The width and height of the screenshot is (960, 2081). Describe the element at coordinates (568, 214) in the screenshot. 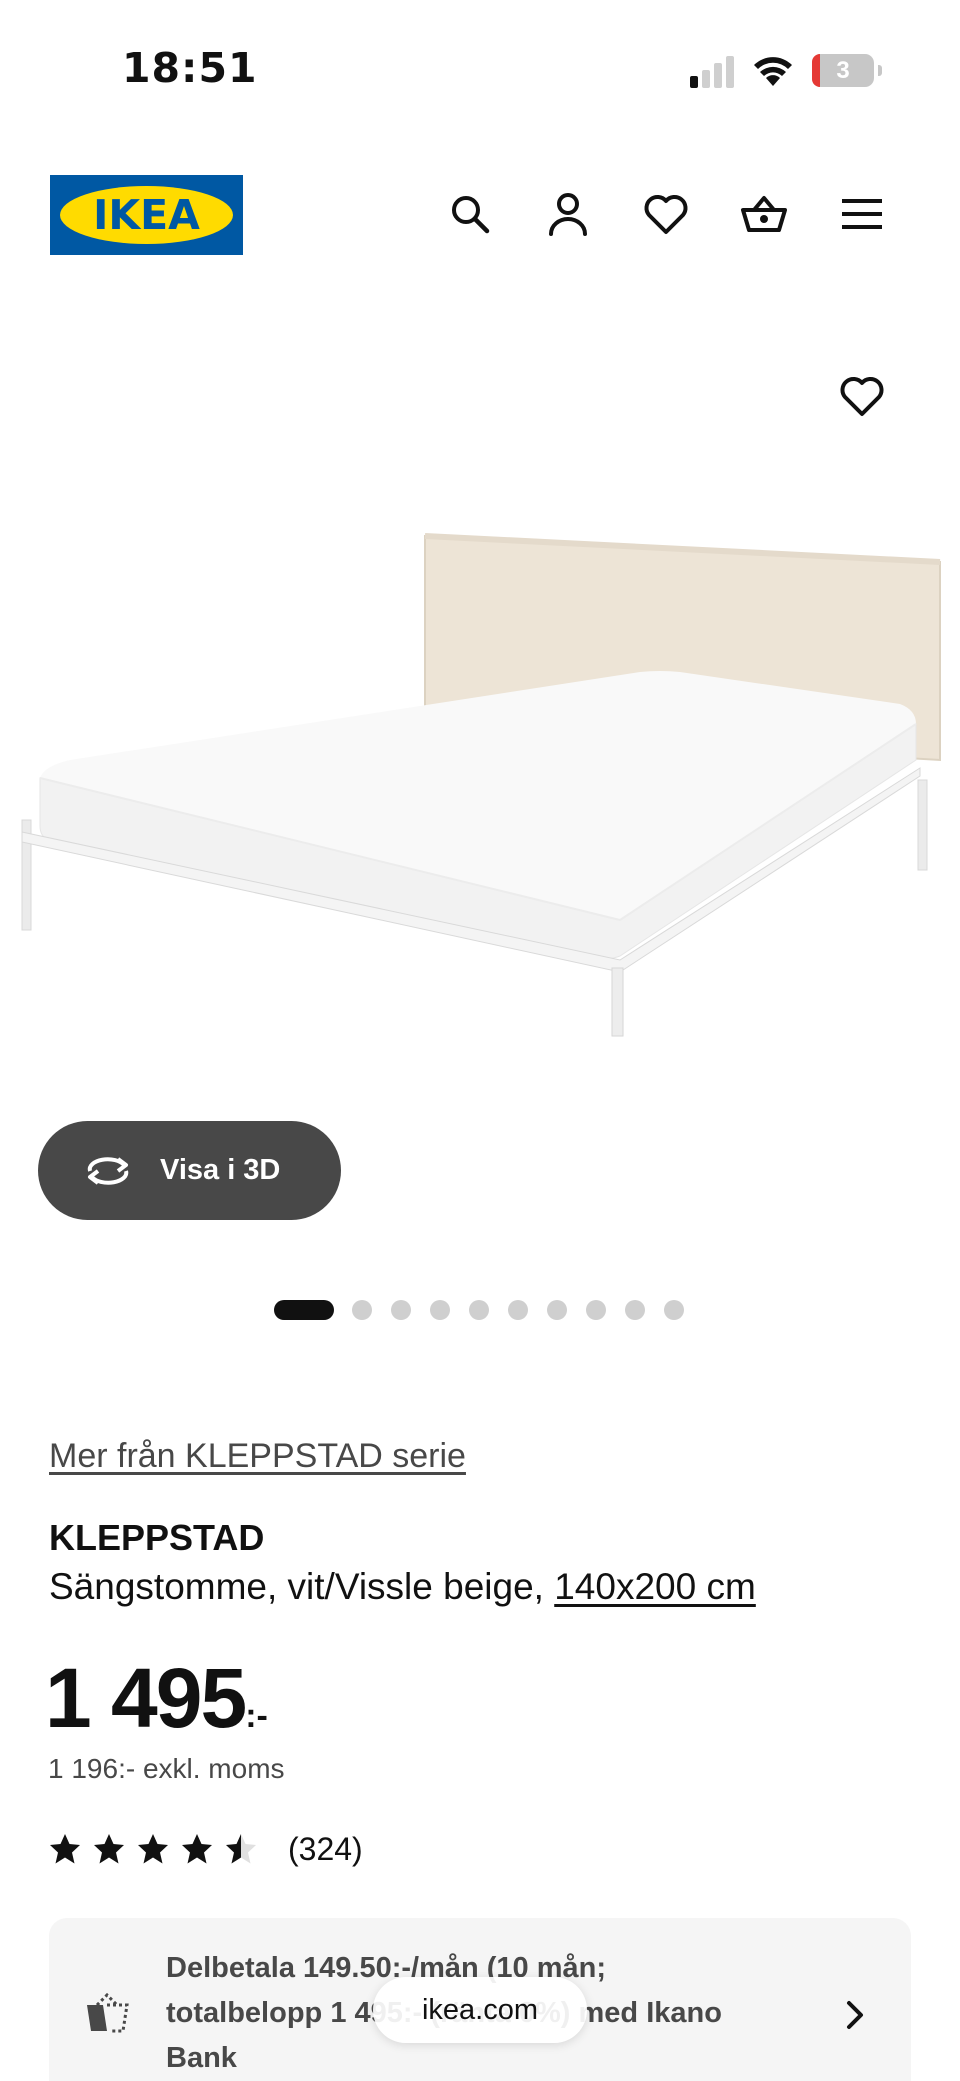

I see `profile-icon` at that location.